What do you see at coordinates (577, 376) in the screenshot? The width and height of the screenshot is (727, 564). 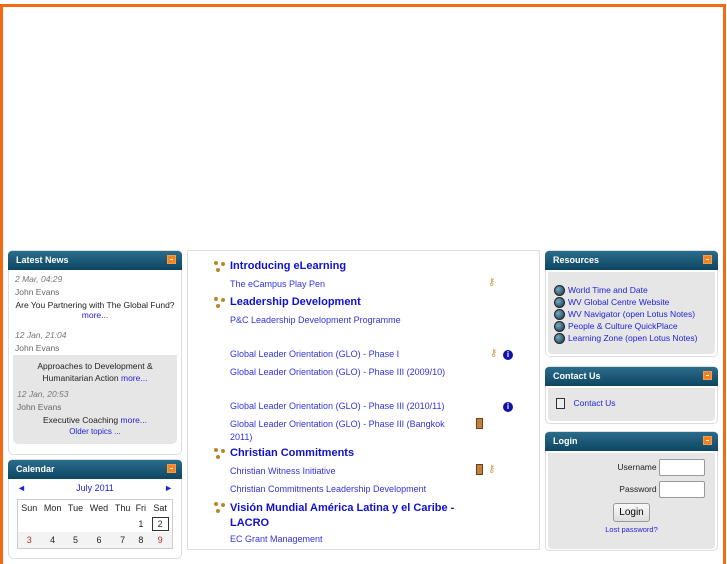 I see `block-title: Contact Us` at bounding box center [577, 376].